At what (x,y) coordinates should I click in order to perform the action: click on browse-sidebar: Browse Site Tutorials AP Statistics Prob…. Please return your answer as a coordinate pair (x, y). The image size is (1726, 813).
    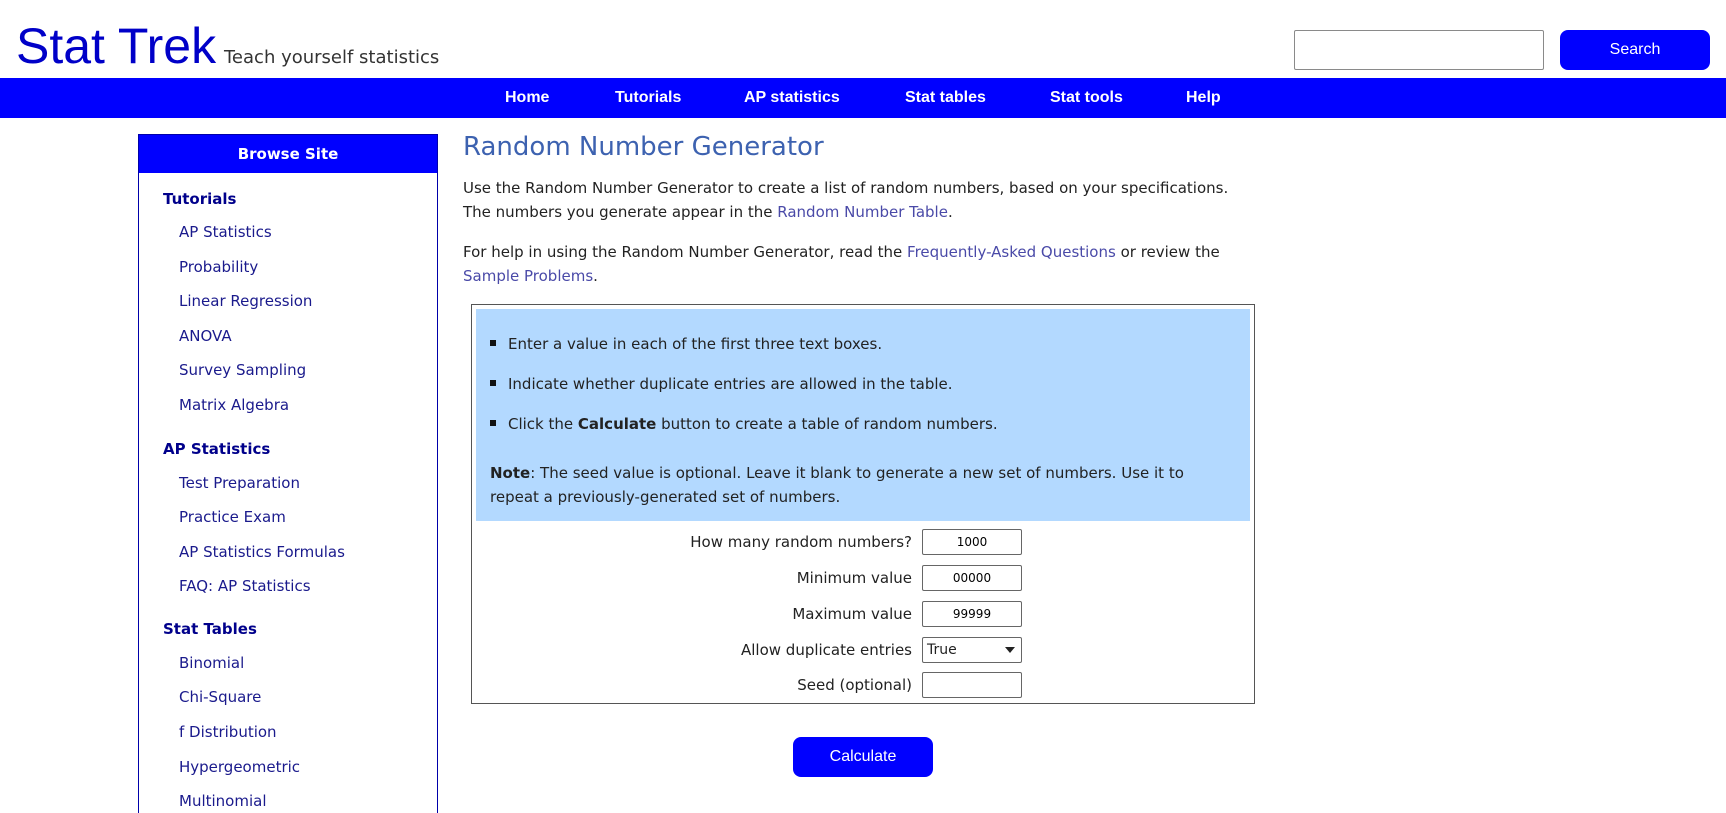
    Looking at the image, I should click on (288, 473).